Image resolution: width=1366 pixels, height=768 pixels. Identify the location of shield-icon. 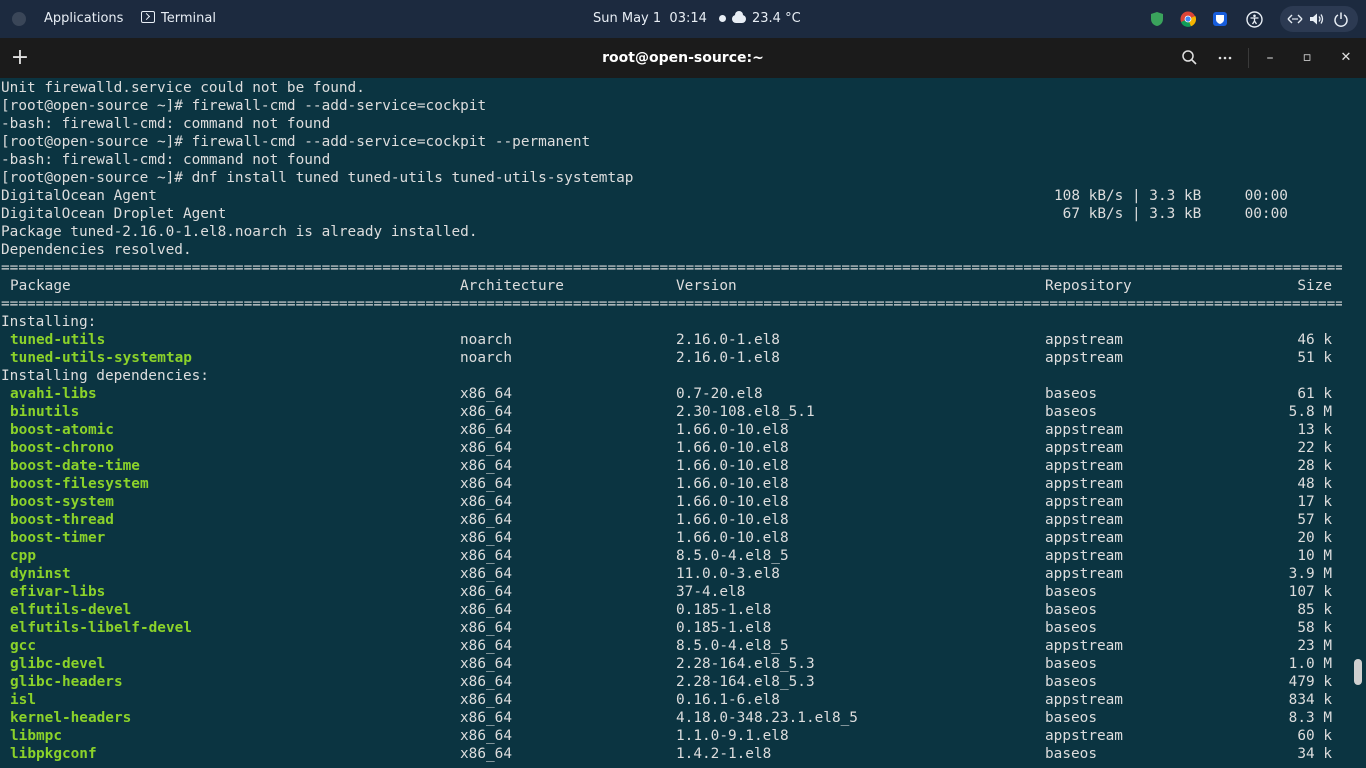
(1157, 19).